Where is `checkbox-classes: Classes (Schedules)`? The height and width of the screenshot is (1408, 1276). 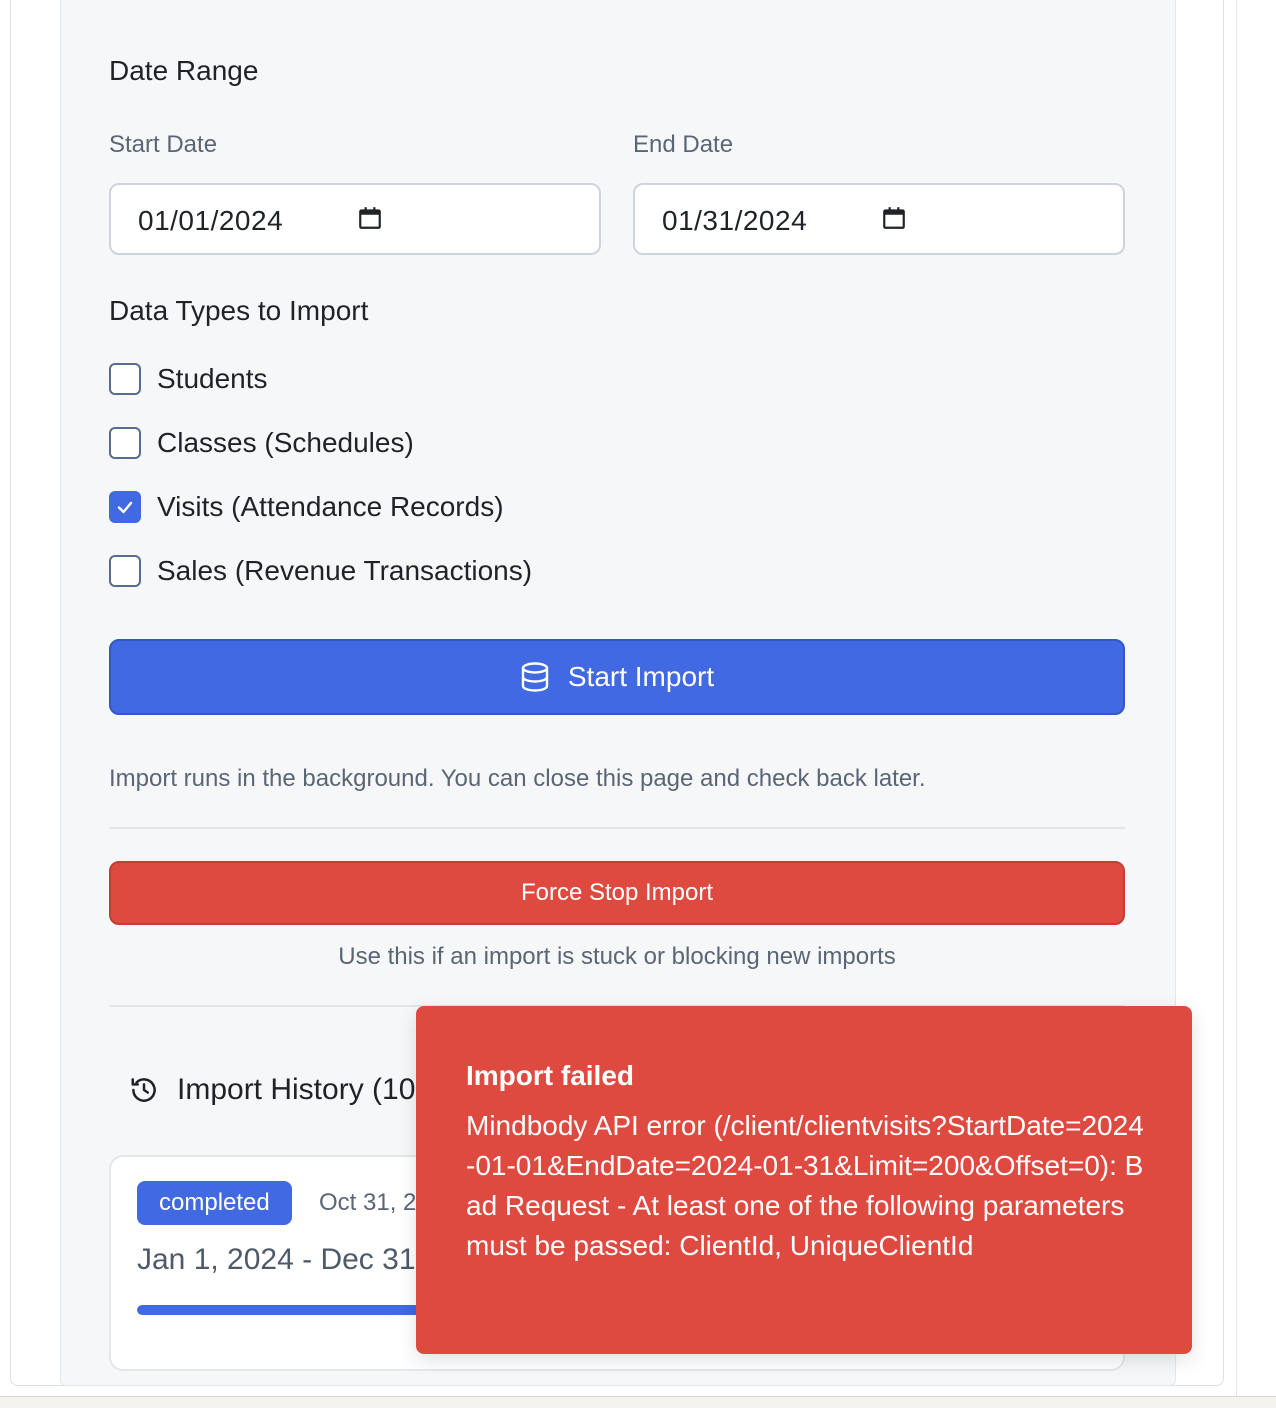
checkbox-classes: Classes (Schedules) is located at coordinates (261, 443).